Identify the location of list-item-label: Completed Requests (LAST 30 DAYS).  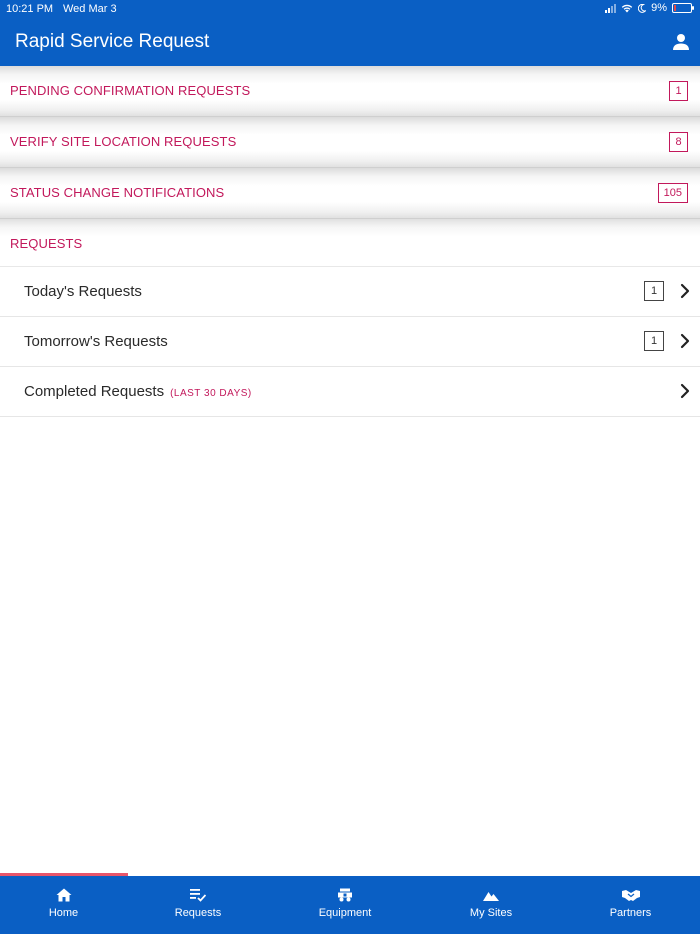
(138, 391).